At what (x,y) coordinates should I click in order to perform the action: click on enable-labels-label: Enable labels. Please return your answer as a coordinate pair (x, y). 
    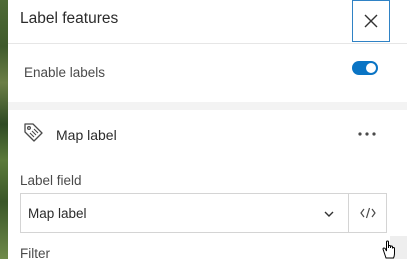
    Looking at the image, I should click on (65, 72).